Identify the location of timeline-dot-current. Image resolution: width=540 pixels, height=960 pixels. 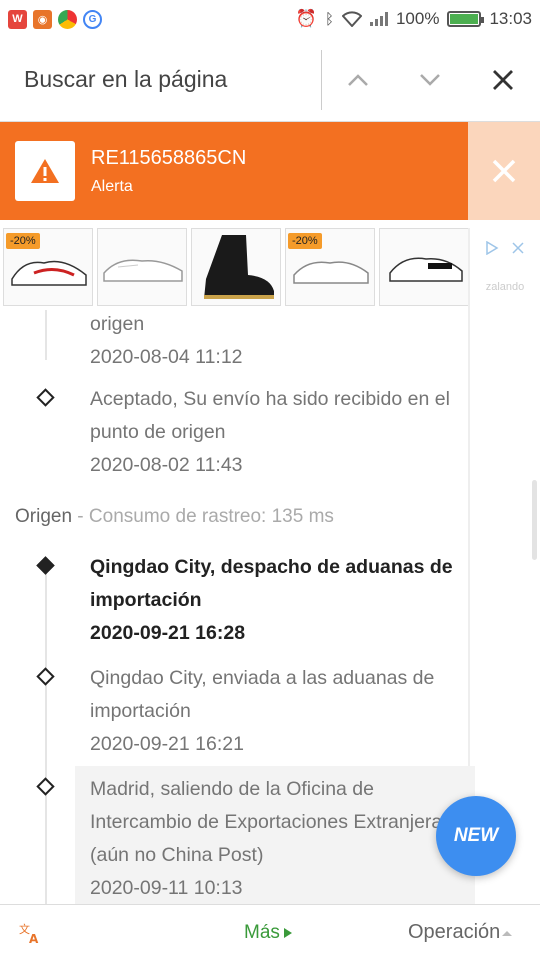
(45, 565).